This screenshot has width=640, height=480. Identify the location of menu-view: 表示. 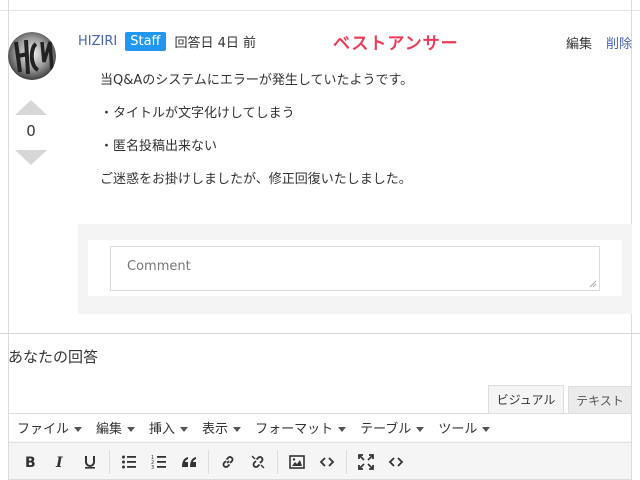
(222, 427).